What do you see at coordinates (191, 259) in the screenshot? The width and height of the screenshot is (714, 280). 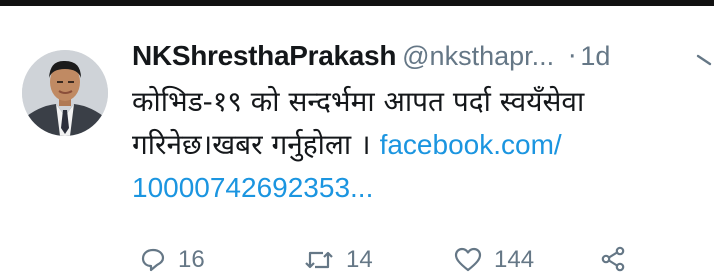 I see `reply-count: 16` at bounding box center [191, 259].